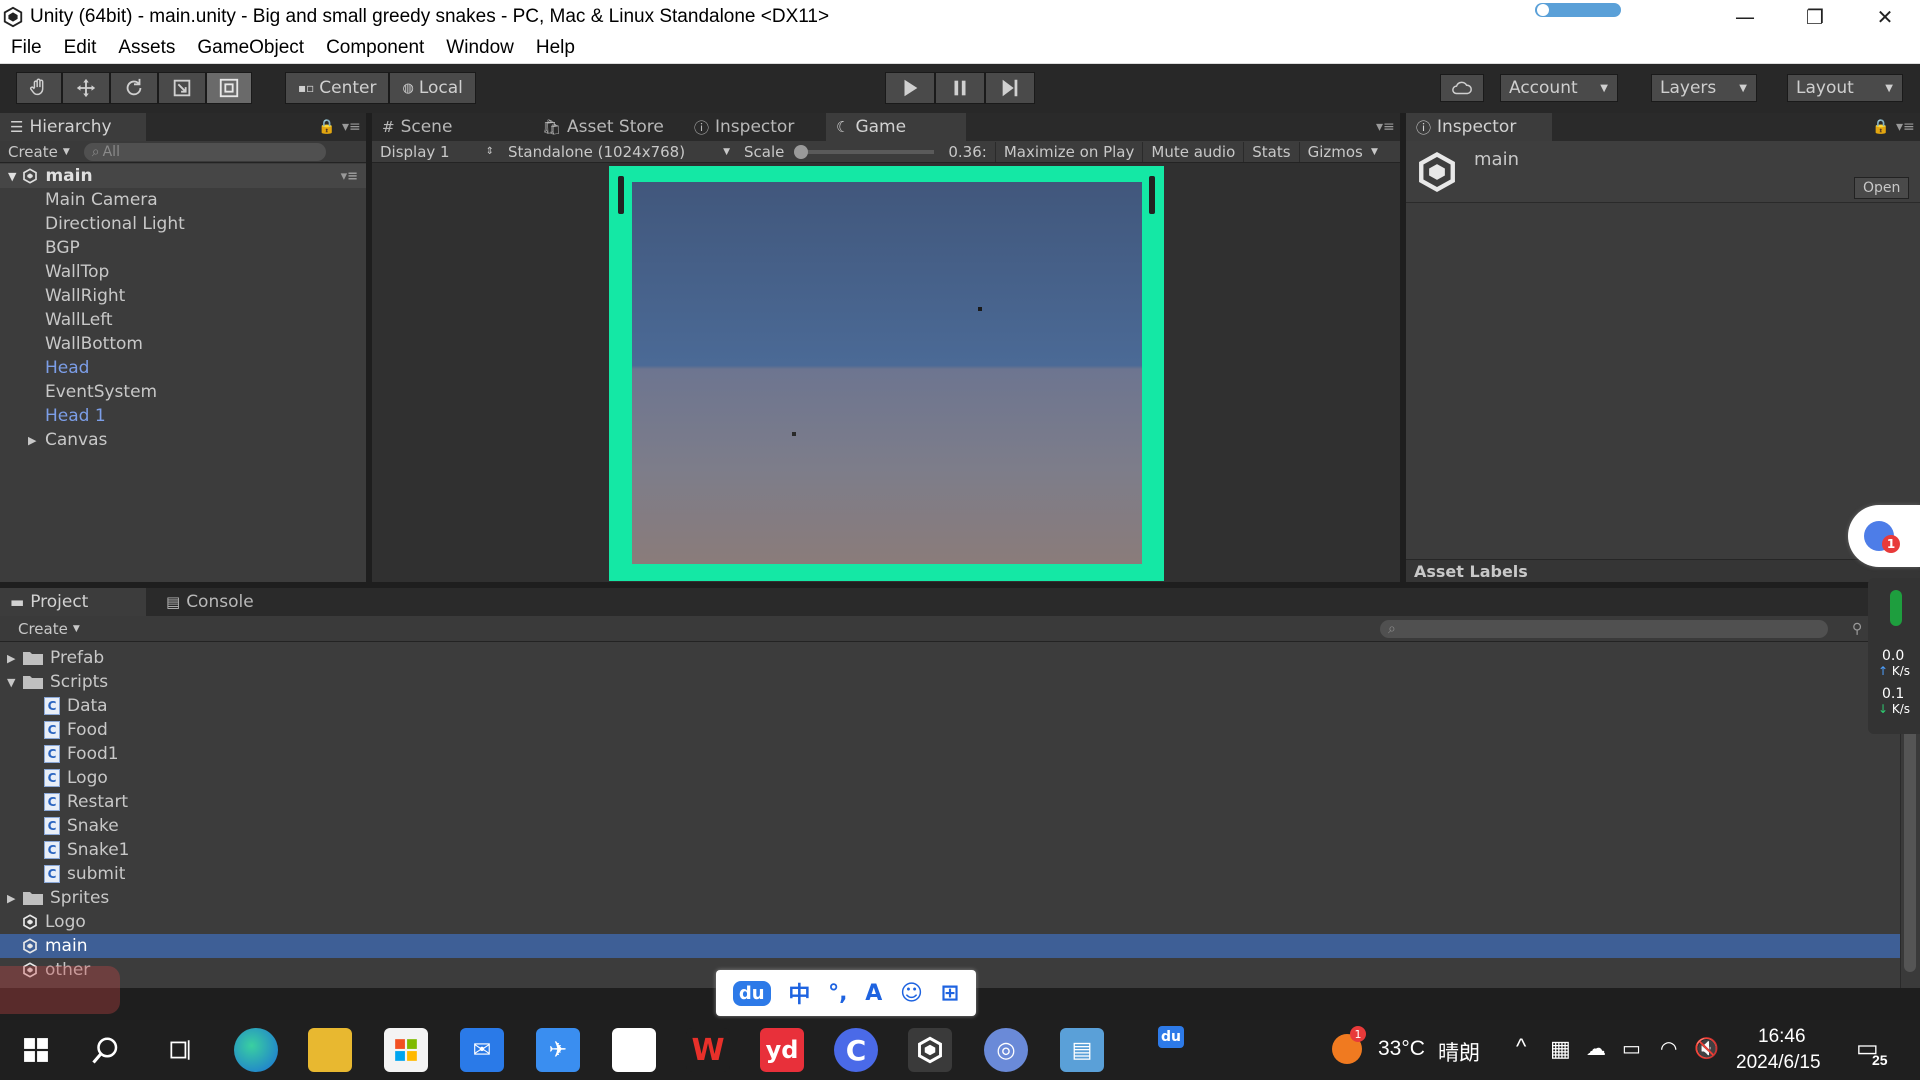 Image resolution: width=1920 pixels, height=1080 pixels. Describe the element at coordinates (634, 1050) in the screenshot. I see `notepad-icon` at that location.